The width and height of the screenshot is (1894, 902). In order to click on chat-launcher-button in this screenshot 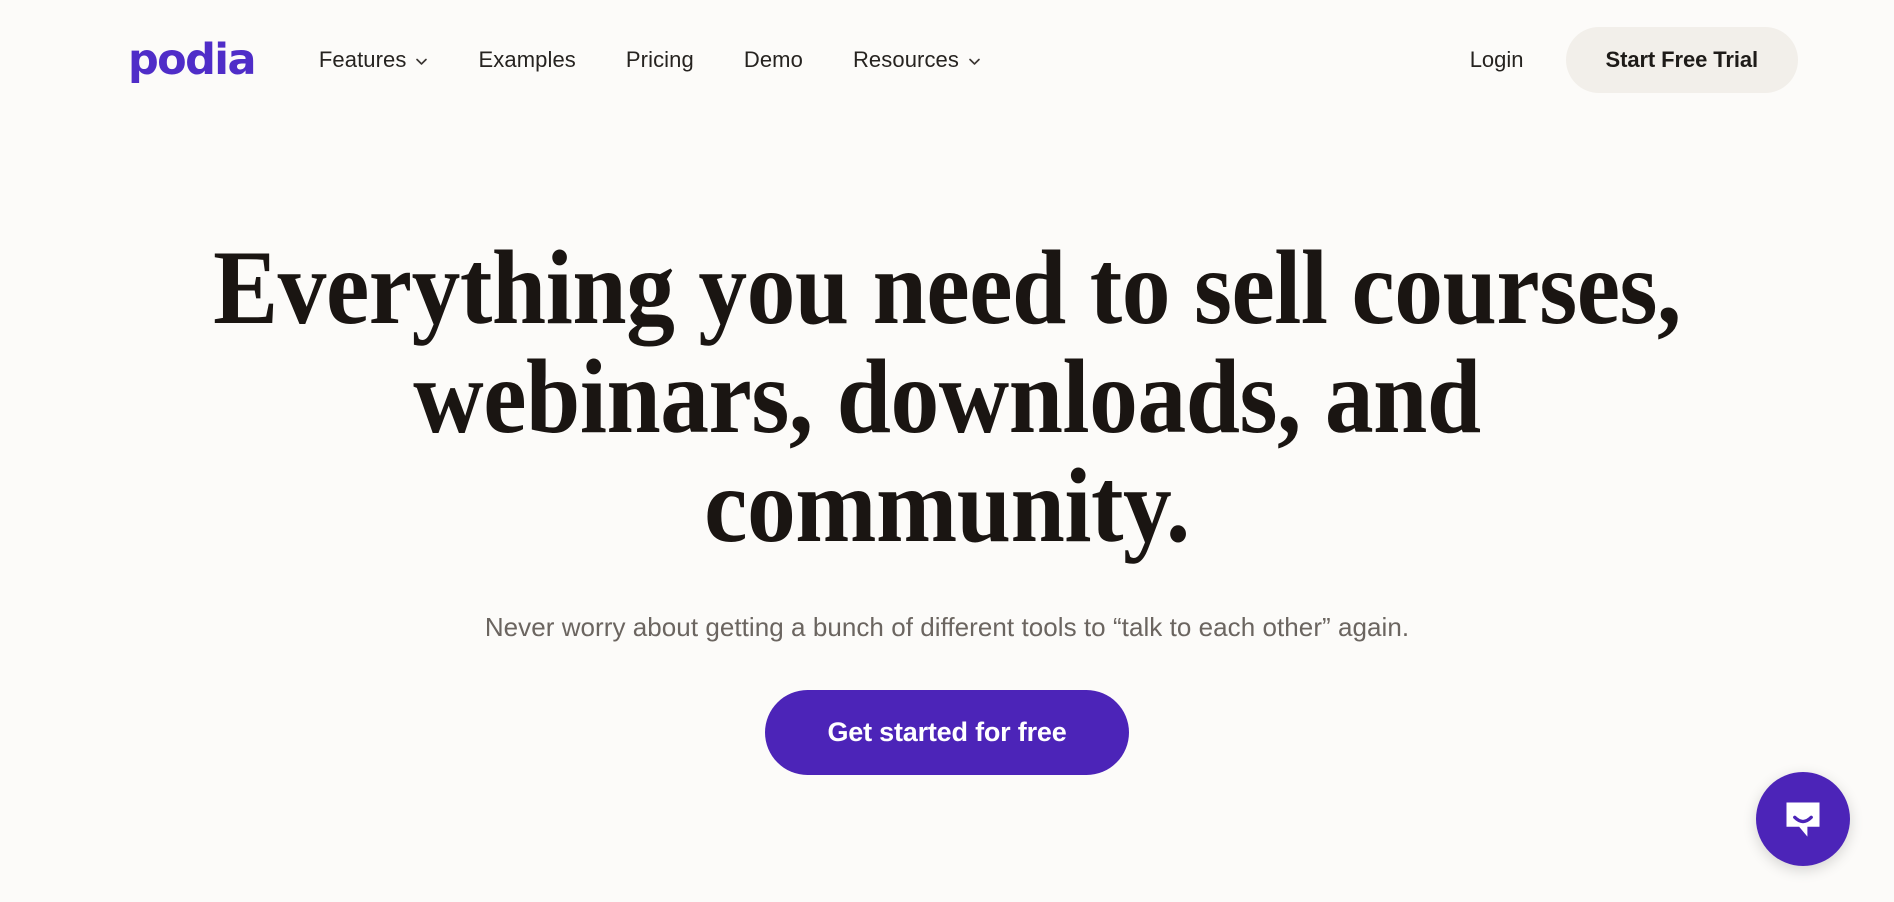, I will do `click(1803, 819)`.